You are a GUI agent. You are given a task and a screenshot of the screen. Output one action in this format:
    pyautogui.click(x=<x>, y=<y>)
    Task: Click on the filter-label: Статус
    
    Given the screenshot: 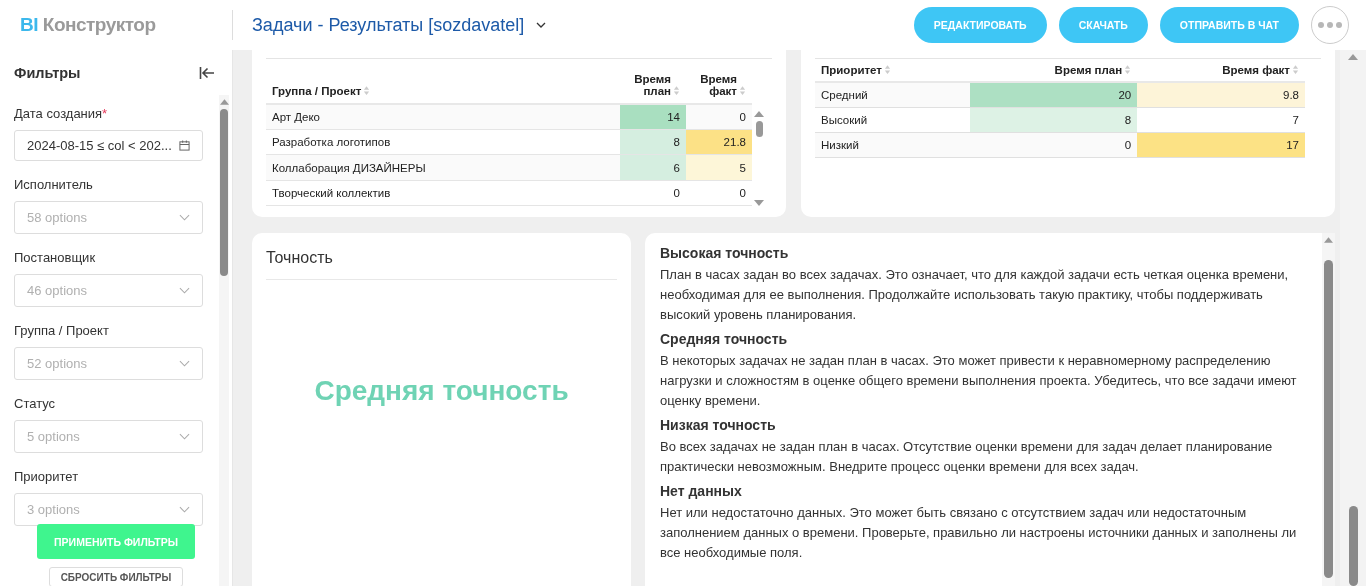 What is the action you would take?
    pyautogui.click(x=35, y=404)
    